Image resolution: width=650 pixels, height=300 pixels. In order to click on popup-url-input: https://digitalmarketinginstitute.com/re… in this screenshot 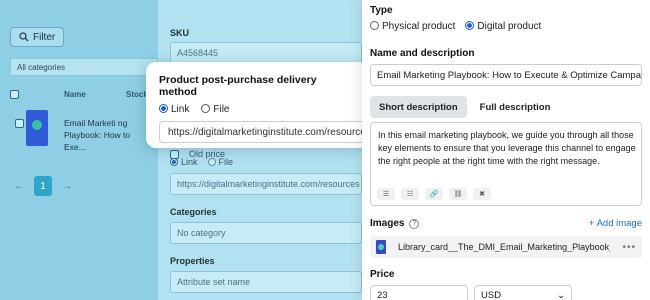, I will do `click(263, 132)`.